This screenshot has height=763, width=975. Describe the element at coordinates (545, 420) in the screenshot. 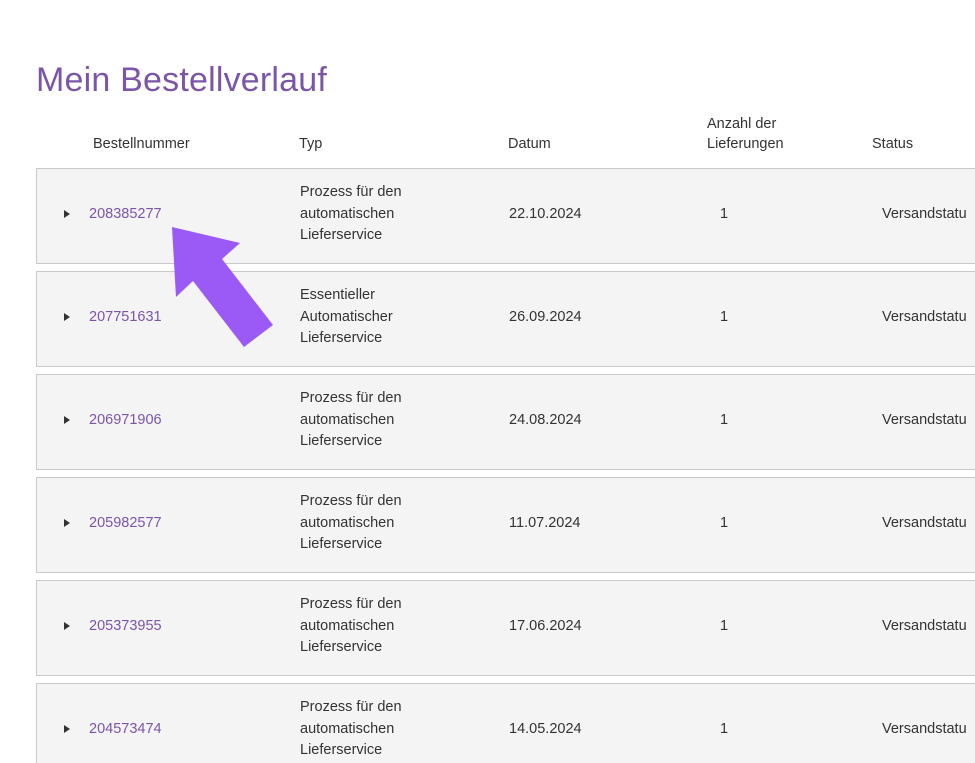

I see `order-date: 24.08.2024` at that location.